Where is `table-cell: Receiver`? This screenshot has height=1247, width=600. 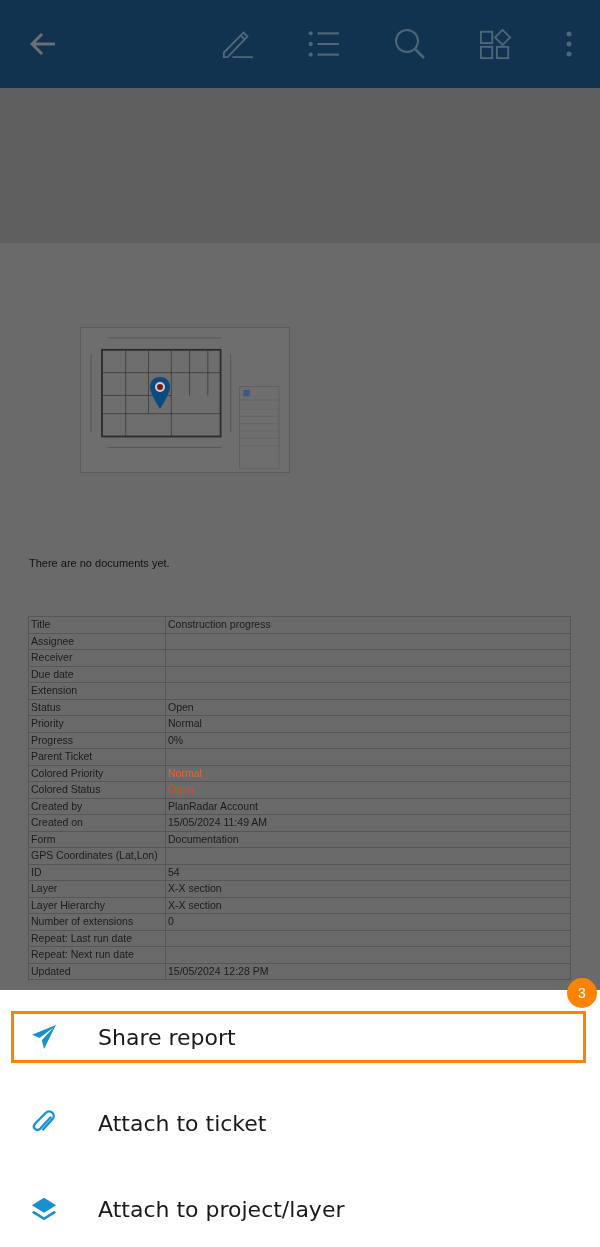
table-cell: Receiver is located at coordinates (97, 657).